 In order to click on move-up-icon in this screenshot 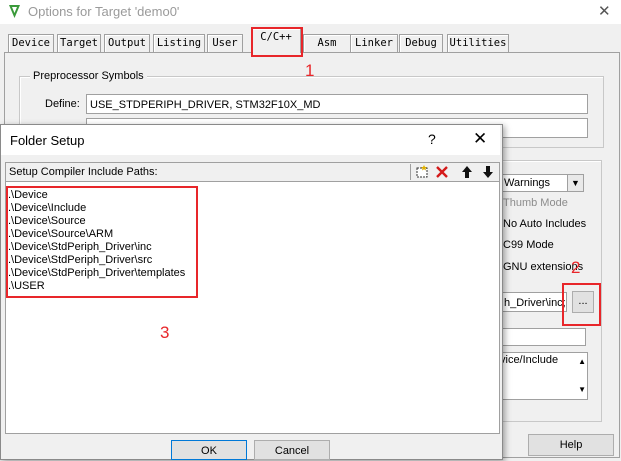, I will do `click(467, 172)`.